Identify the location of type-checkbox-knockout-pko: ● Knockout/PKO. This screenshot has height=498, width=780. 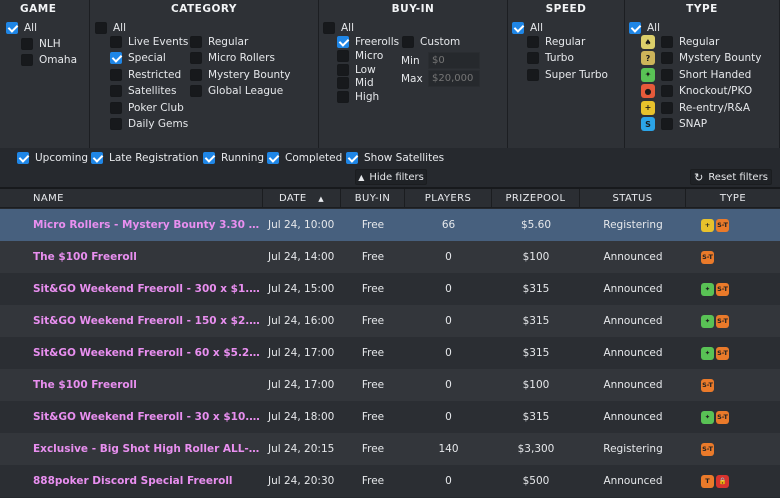
(696, 91).